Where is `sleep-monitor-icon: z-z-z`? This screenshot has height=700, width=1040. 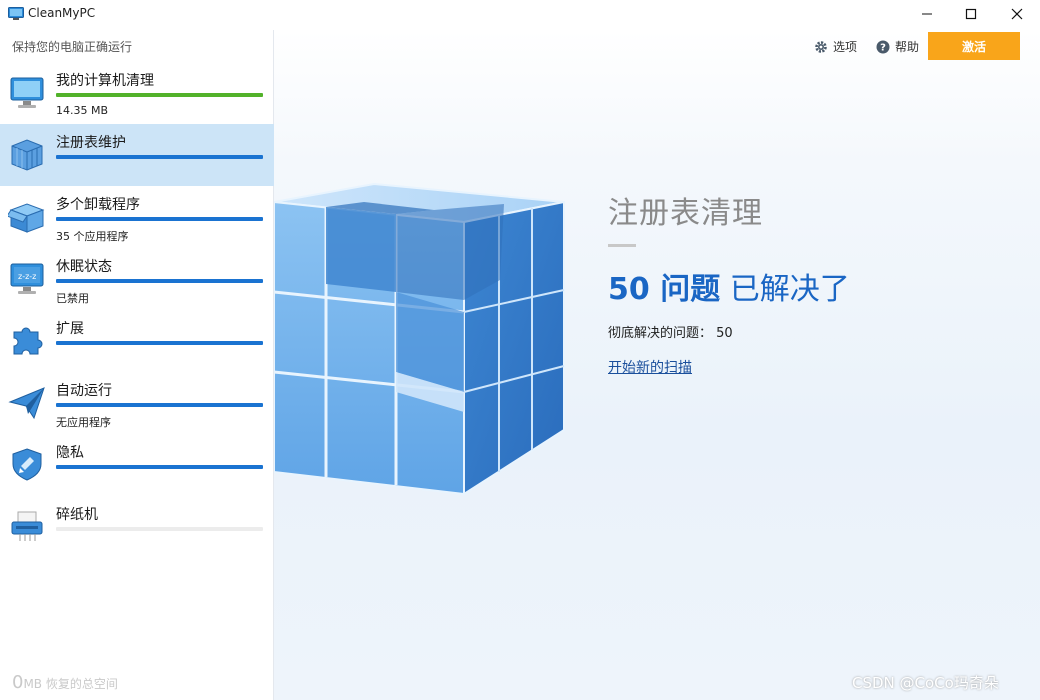 sleep-monitor-icon: z-z-z is located at coordinates (27, 278).